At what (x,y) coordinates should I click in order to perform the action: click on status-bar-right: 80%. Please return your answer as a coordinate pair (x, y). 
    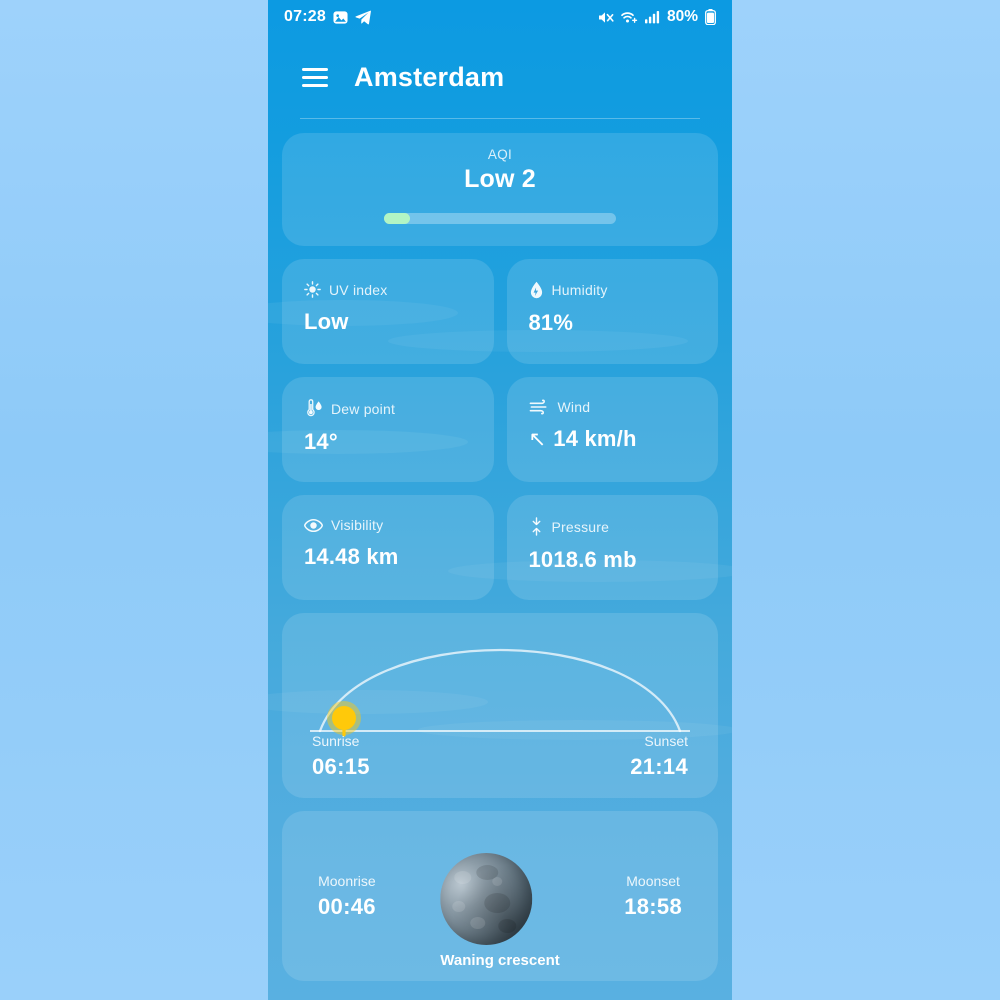
    Looking at the image, I should click on (657, 17).